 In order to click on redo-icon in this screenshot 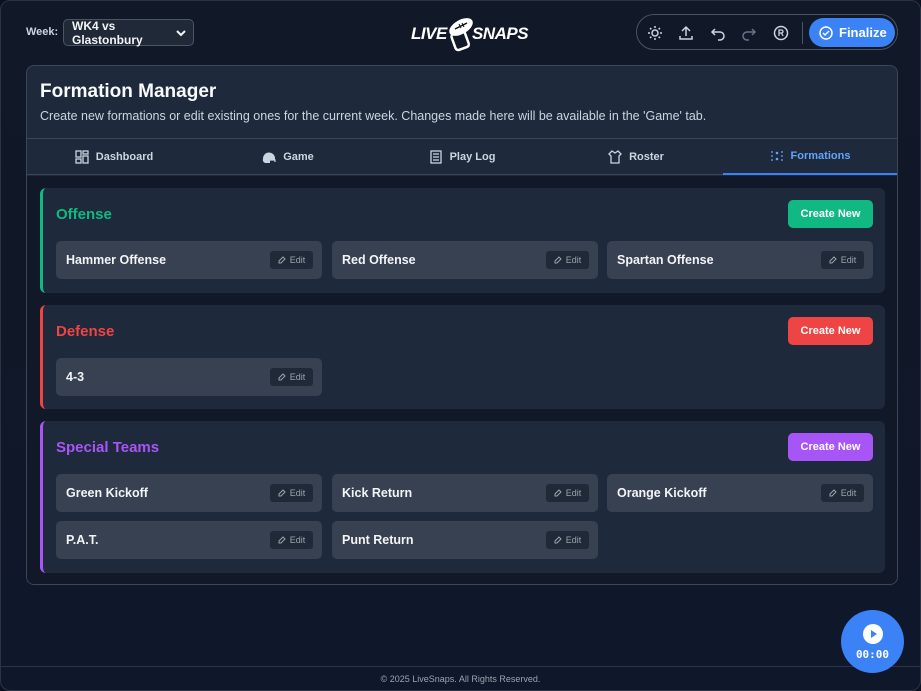, I will do `click(749, 33)`.